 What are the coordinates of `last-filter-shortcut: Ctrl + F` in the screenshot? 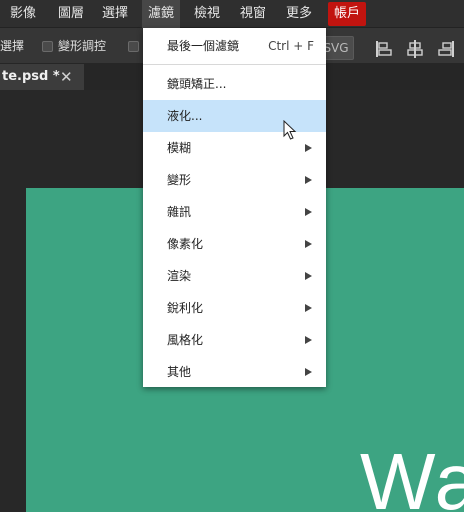 It's located at (291, 46).